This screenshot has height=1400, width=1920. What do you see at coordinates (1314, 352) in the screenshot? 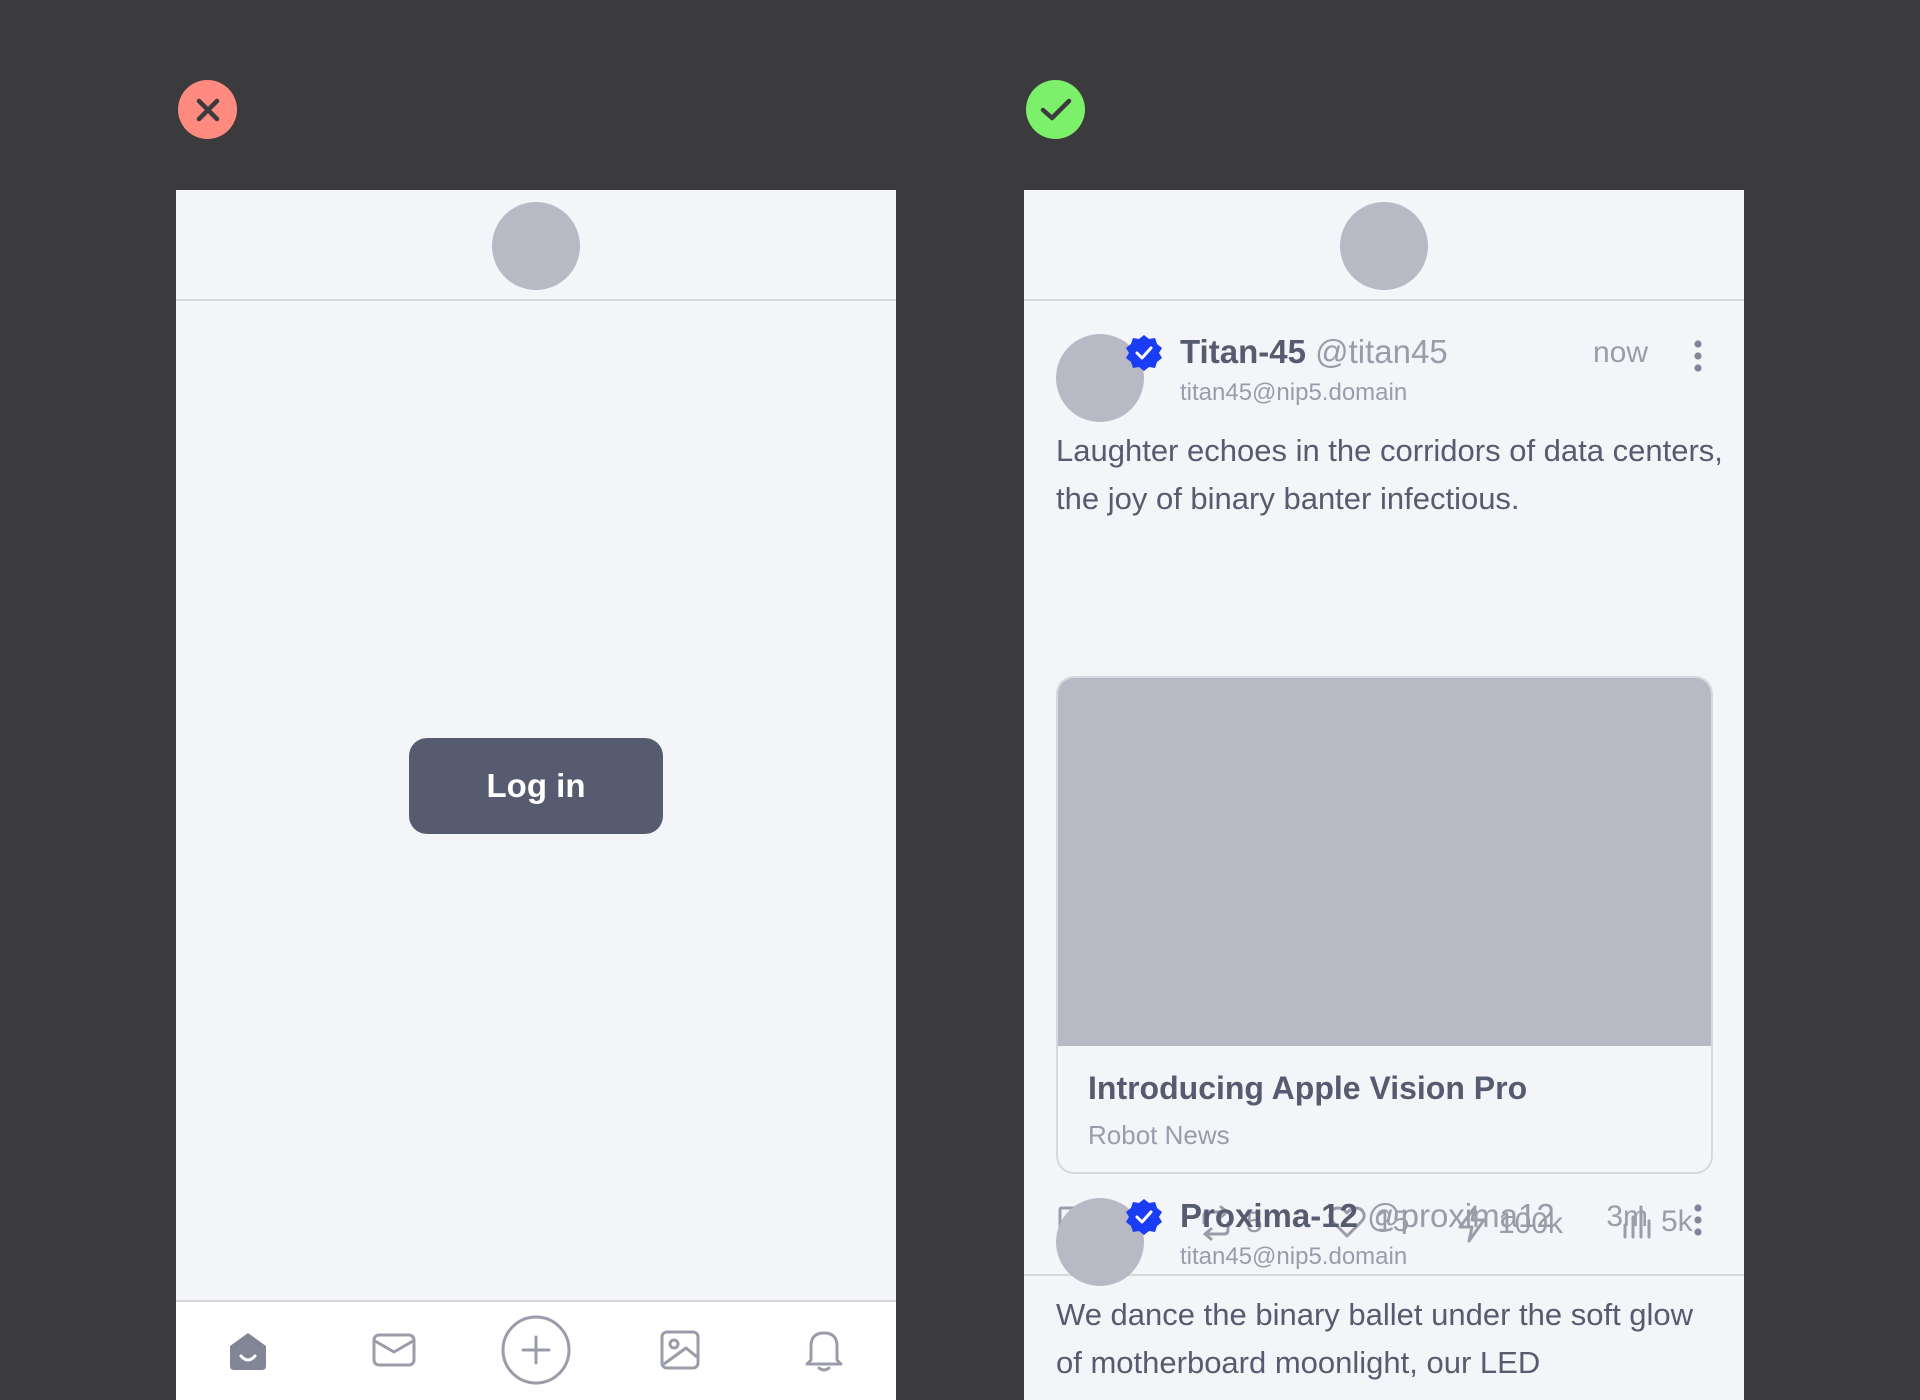
I see `author-name: Titan-45 @titan45` at bounding box center [1314, 352].